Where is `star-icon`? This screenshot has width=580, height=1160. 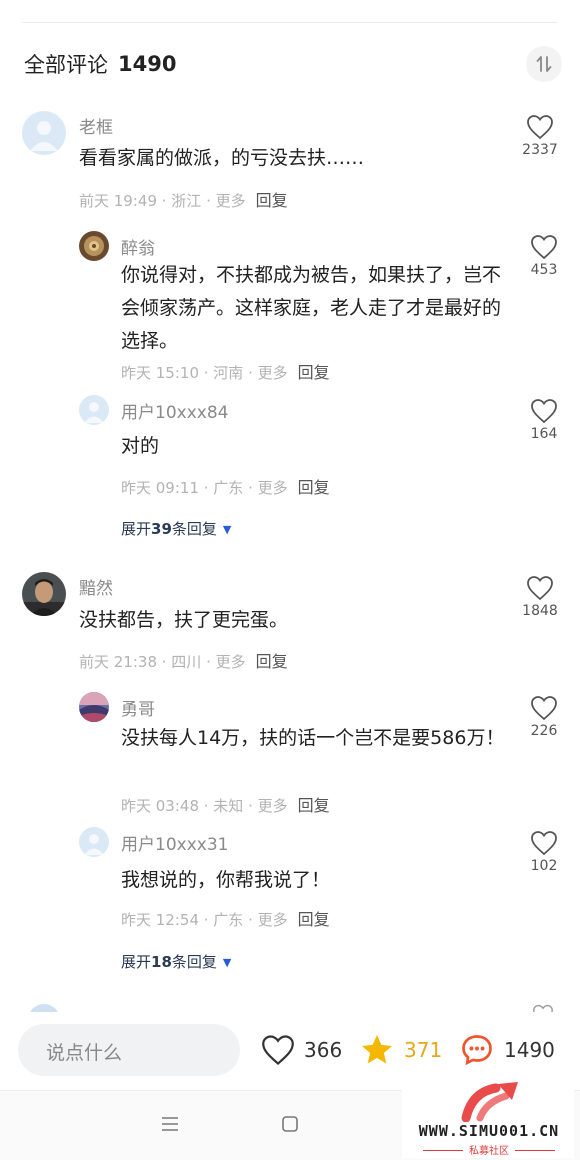 star-icon is located at coordinates (377, 1049).